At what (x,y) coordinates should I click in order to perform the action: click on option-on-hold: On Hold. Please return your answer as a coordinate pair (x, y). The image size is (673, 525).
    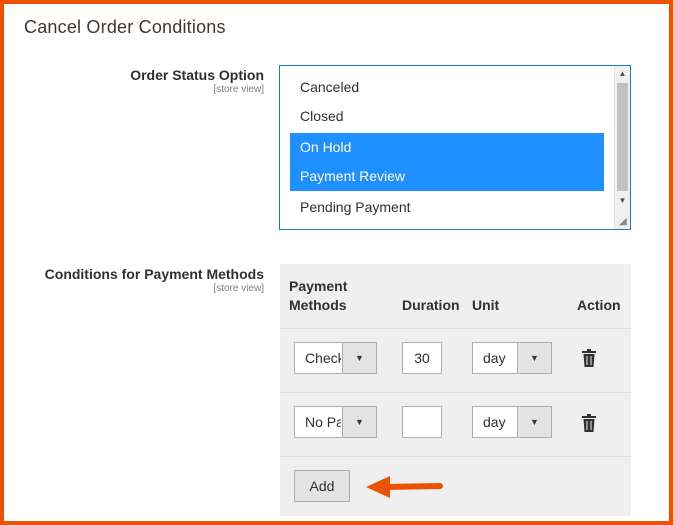
    Looking at the image, I should click on (447, 147).